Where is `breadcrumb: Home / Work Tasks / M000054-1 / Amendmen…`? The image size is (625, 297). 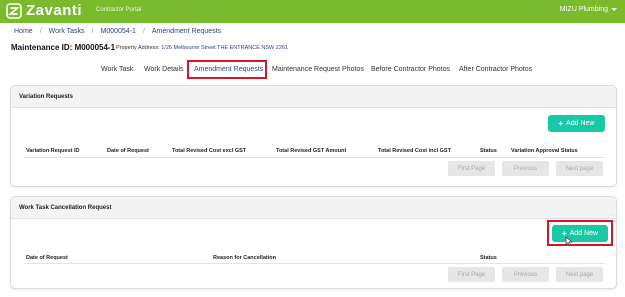
breadcrumb: Home / Work Tasks / M000054-1 / Amendmen… is located at coordinates (117, 31).